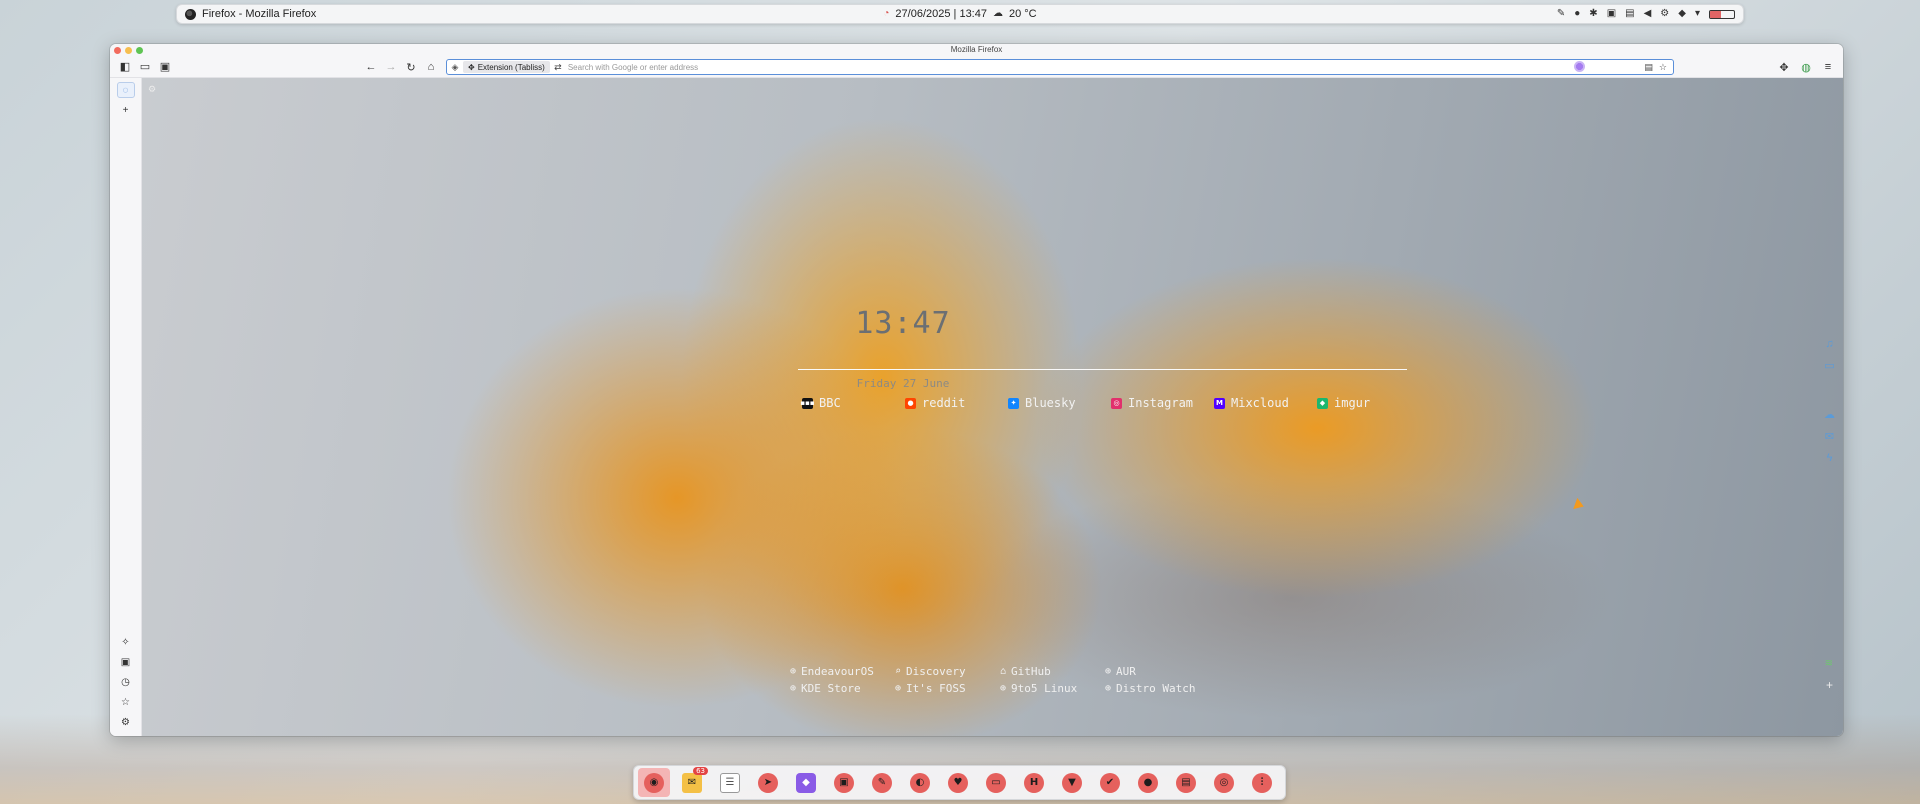 The width and height of the screenshot is (1920, 804). What do you see at coordinates (1829, 685) in the screenshot?
I see `add-widget-icon: +` at bounding box center [1829, 685].